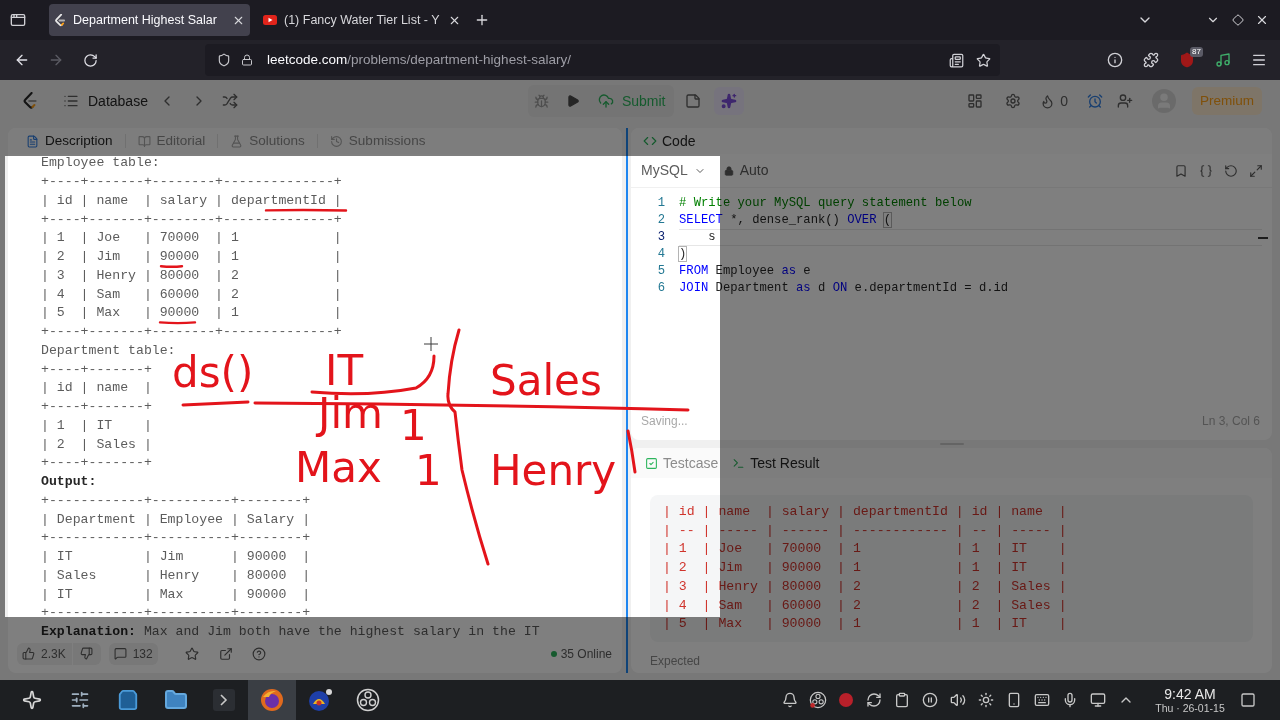 Image resolution: width=1280 pixels, height=720 pixels. Describe the element at coordinates (1231, 170) in the screenshot. I see `undo-icon` at that location.